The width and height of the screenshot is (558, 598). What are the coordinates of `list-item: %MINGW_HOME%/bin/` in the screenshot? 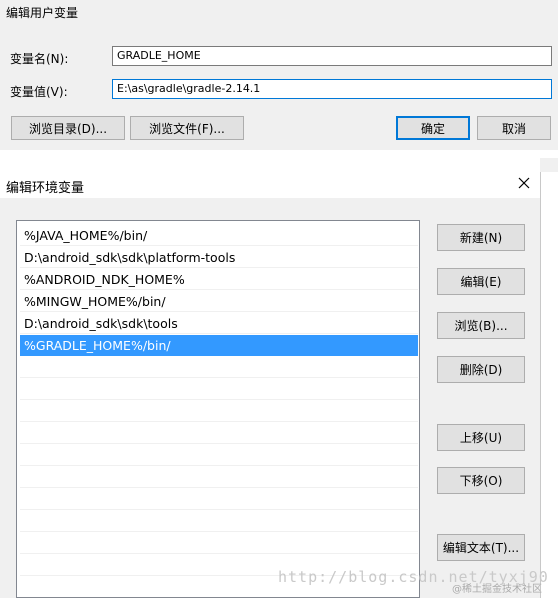 It's located at (219, 301).